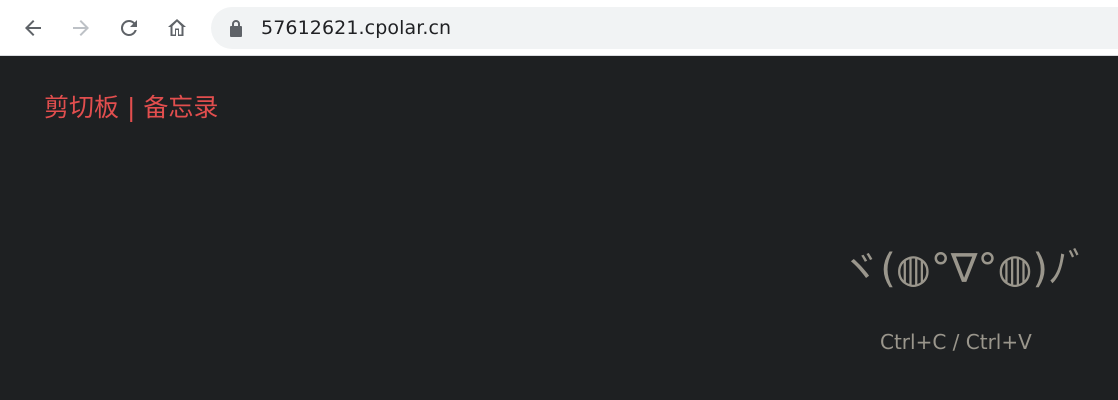 Image resolution: width=1118 pixels, height=400 pixels. I want to click on back-button, so click(33, 28).